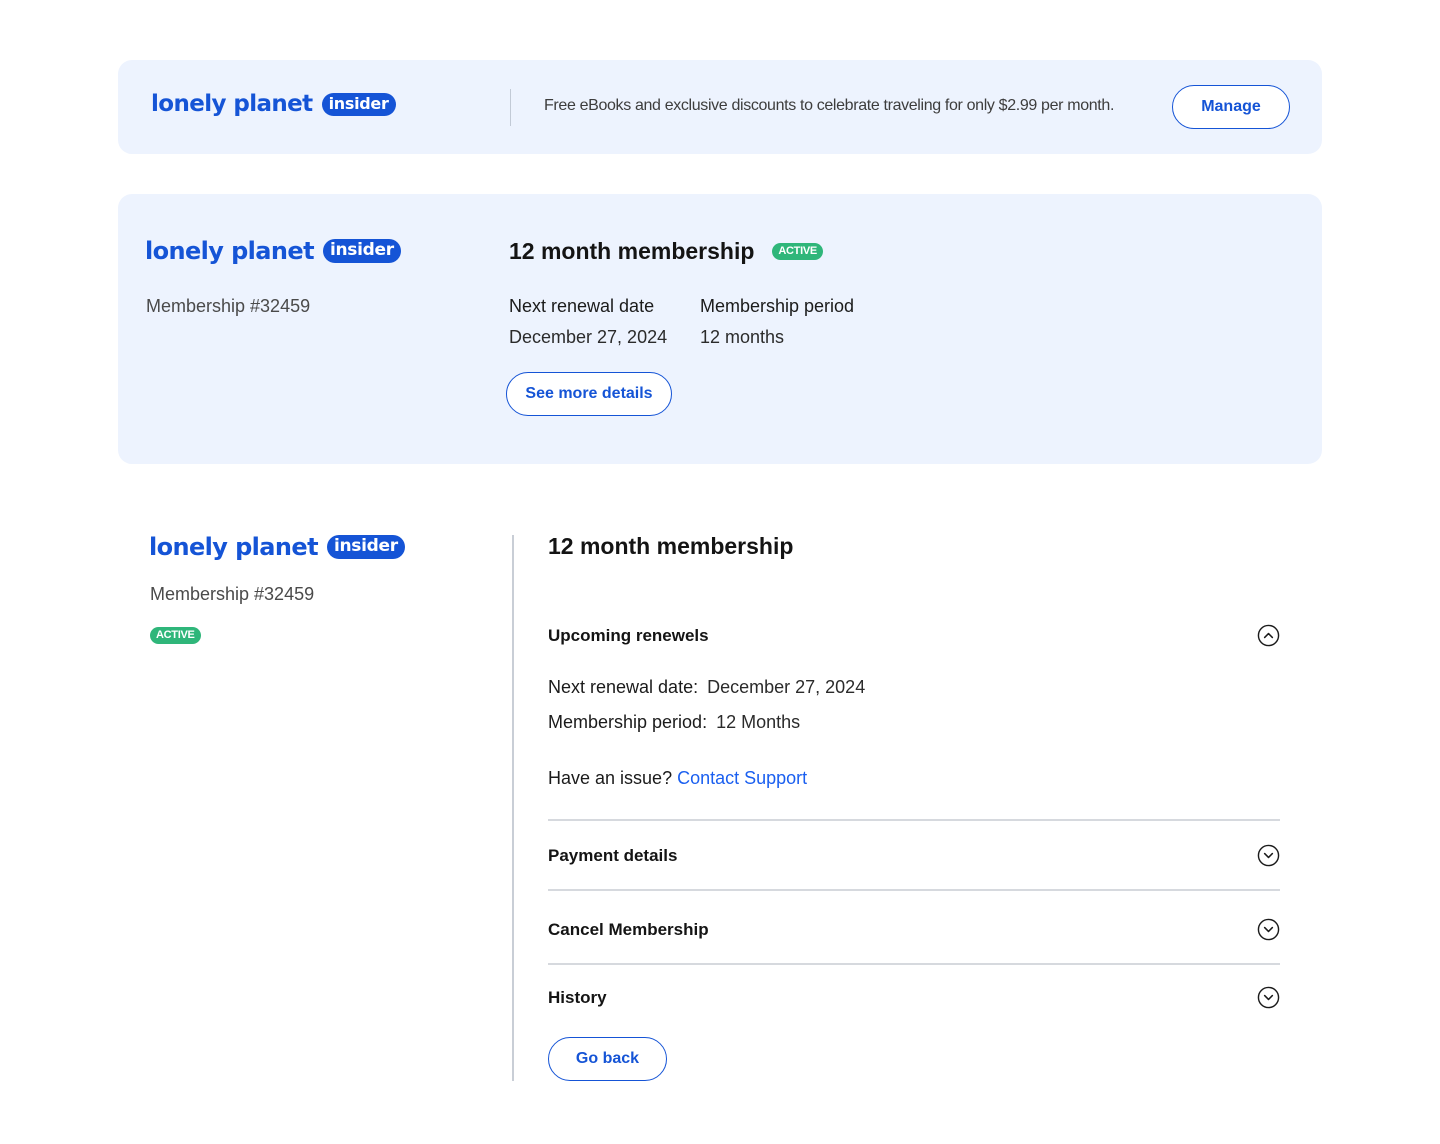 This screenshot has width=1440, height=1144. Describe the element at coordinates (742, 778) in the screenshot. I see `contact-support-link: Contact Support` at that location.